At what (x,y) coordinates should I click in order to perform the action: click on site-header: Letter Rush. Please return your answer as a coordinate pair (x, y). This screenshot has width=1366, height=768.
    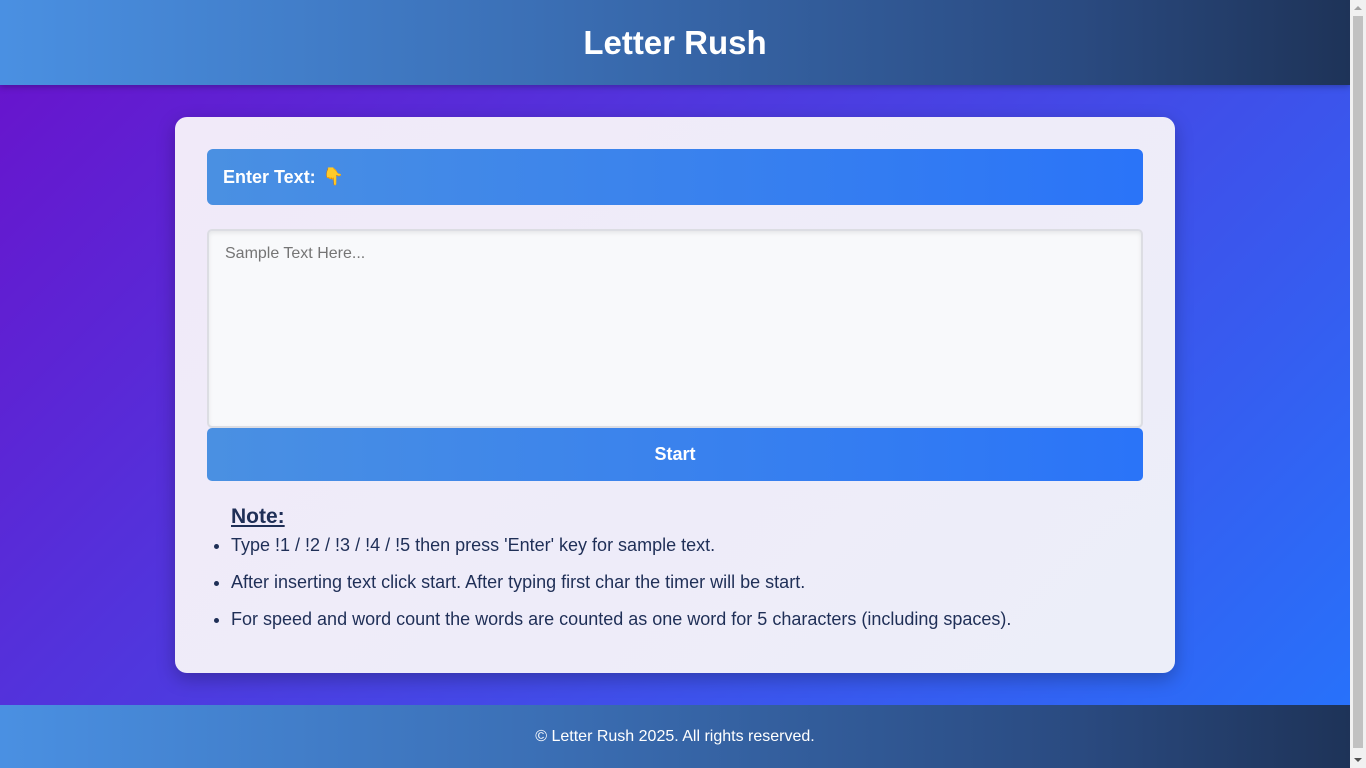
    Looking at the image, I should click on (675, 42).